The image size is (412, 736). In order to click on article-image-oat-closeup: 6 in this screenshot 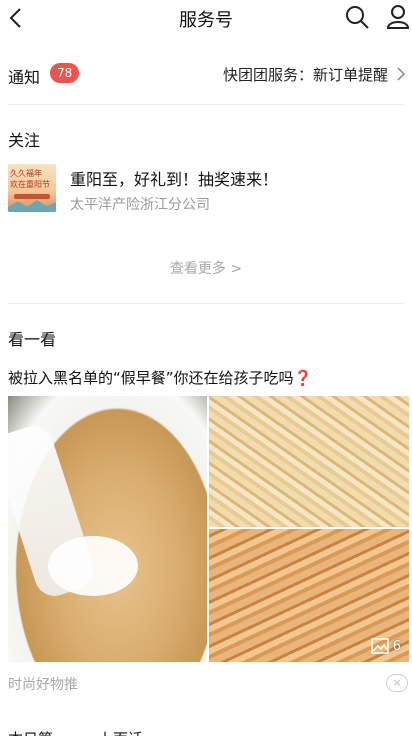, I will do `click(309, 595)`.